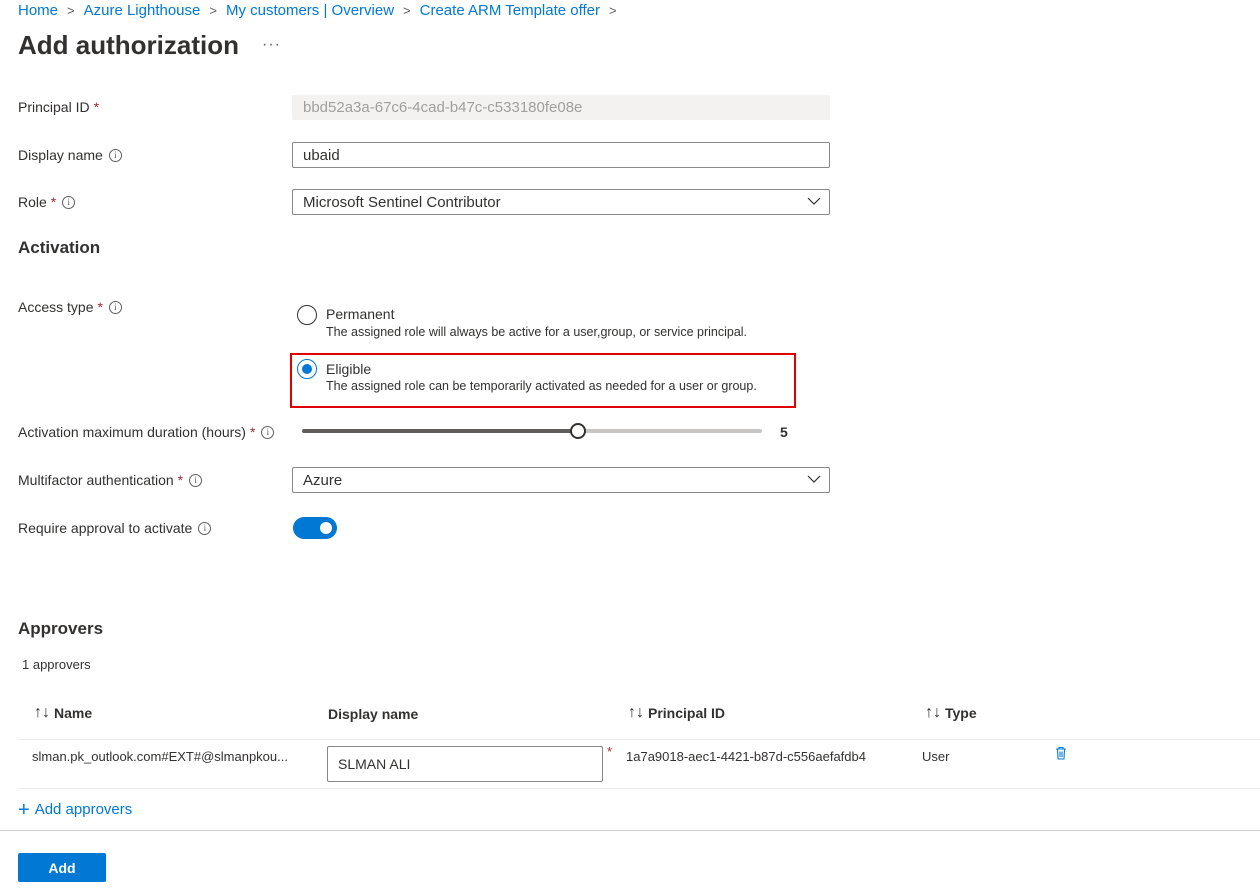 This screenshot has width=1260, height=892. What do you see at coordinates (24, 809) in the screenshot?
I see `plus-icon: +` at bounding box center [24, 809].